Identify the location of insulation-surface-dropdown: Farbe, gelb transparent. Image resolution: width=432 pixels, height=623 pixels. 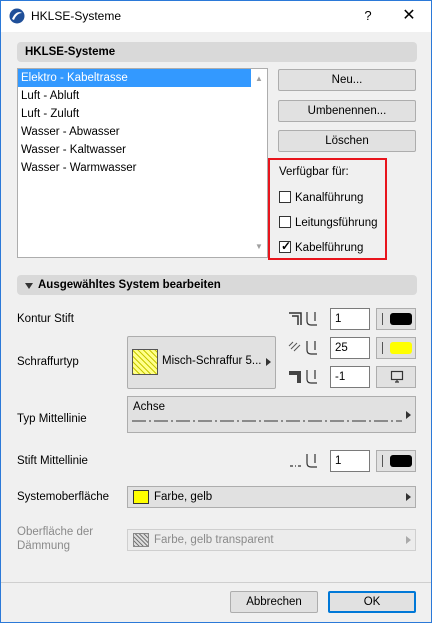
(271, 540).